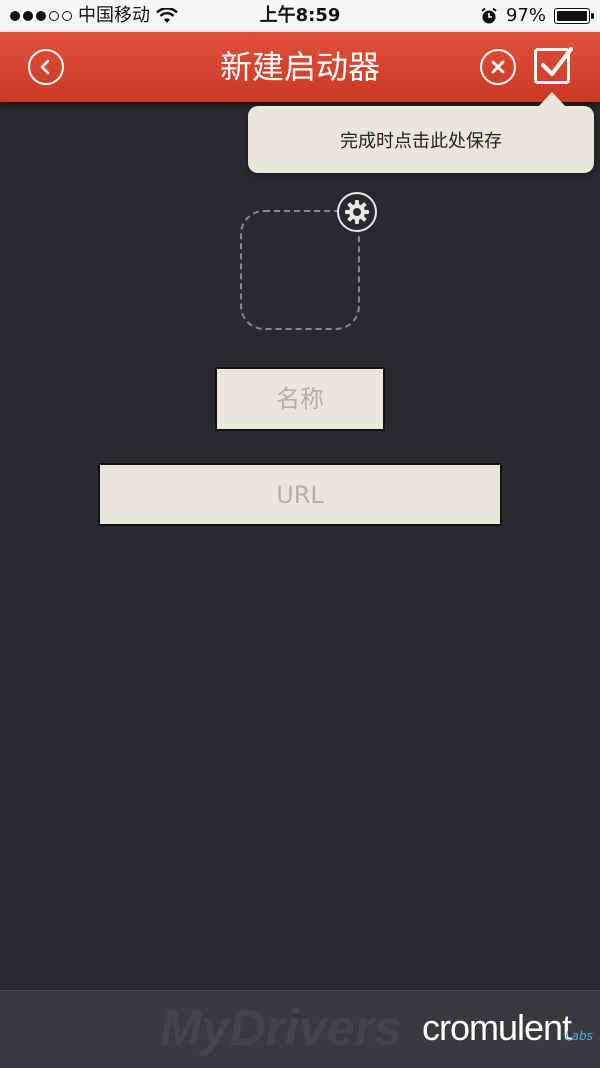 Image resolution: width=600 pixels, height=1068 pixels. What do you see at coordinates (300, 270) in the screenshot?
I see `icon-placeholder` at bounding box center [300, 270].